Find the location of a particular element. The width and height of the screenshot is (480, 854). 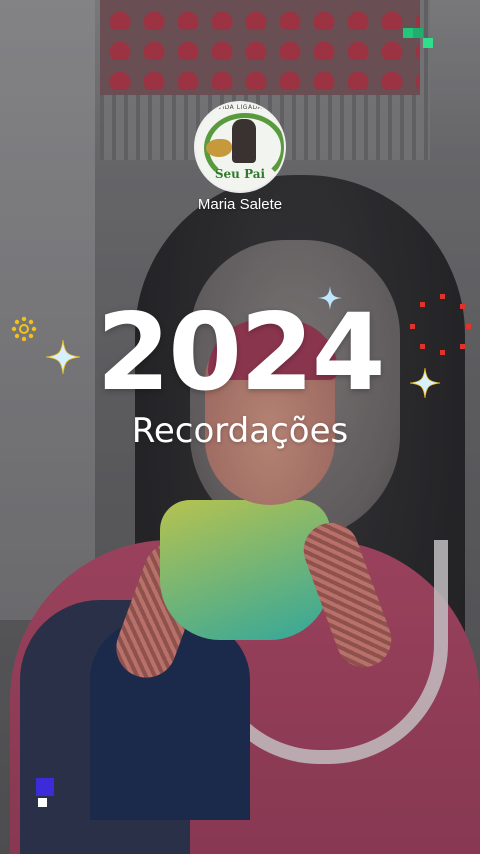

profile-avatar: VIDA LIGADA Seu Pai is located at coordinates (240, 147).